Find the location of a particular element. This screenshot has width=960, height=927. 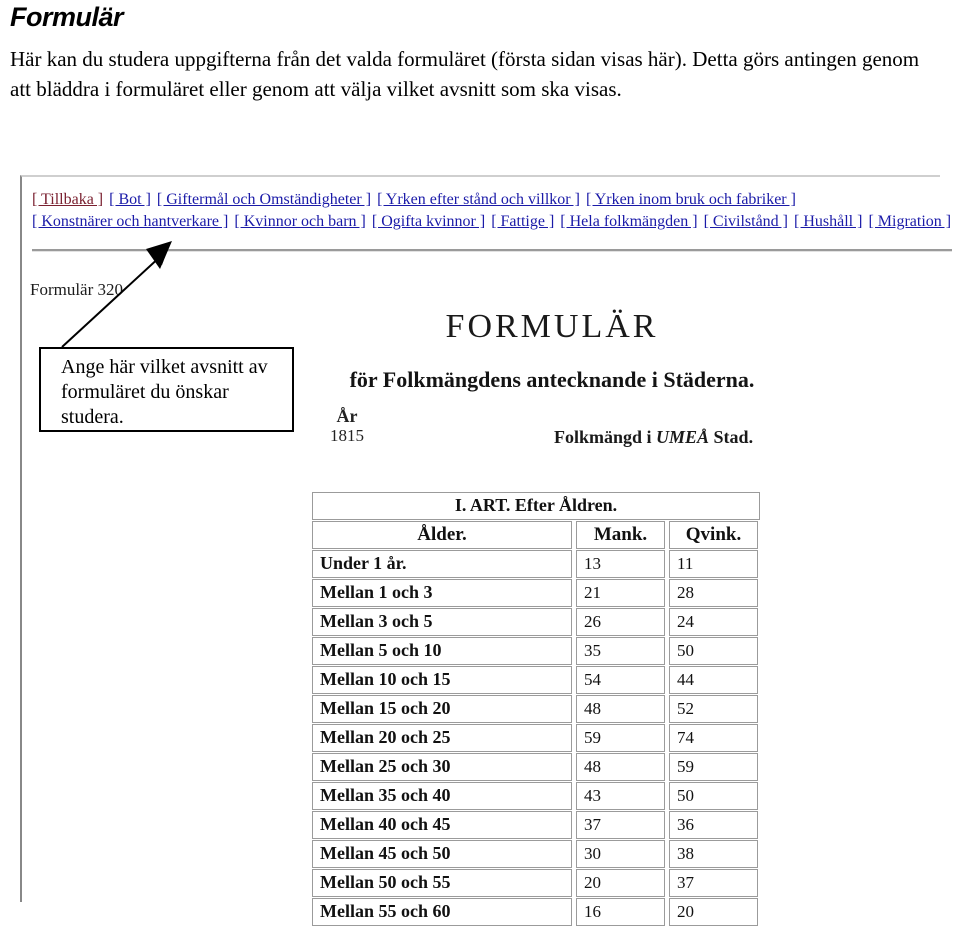

table-row: Mellan 35 och 40 43 50 is located at coordinates (536, 796).